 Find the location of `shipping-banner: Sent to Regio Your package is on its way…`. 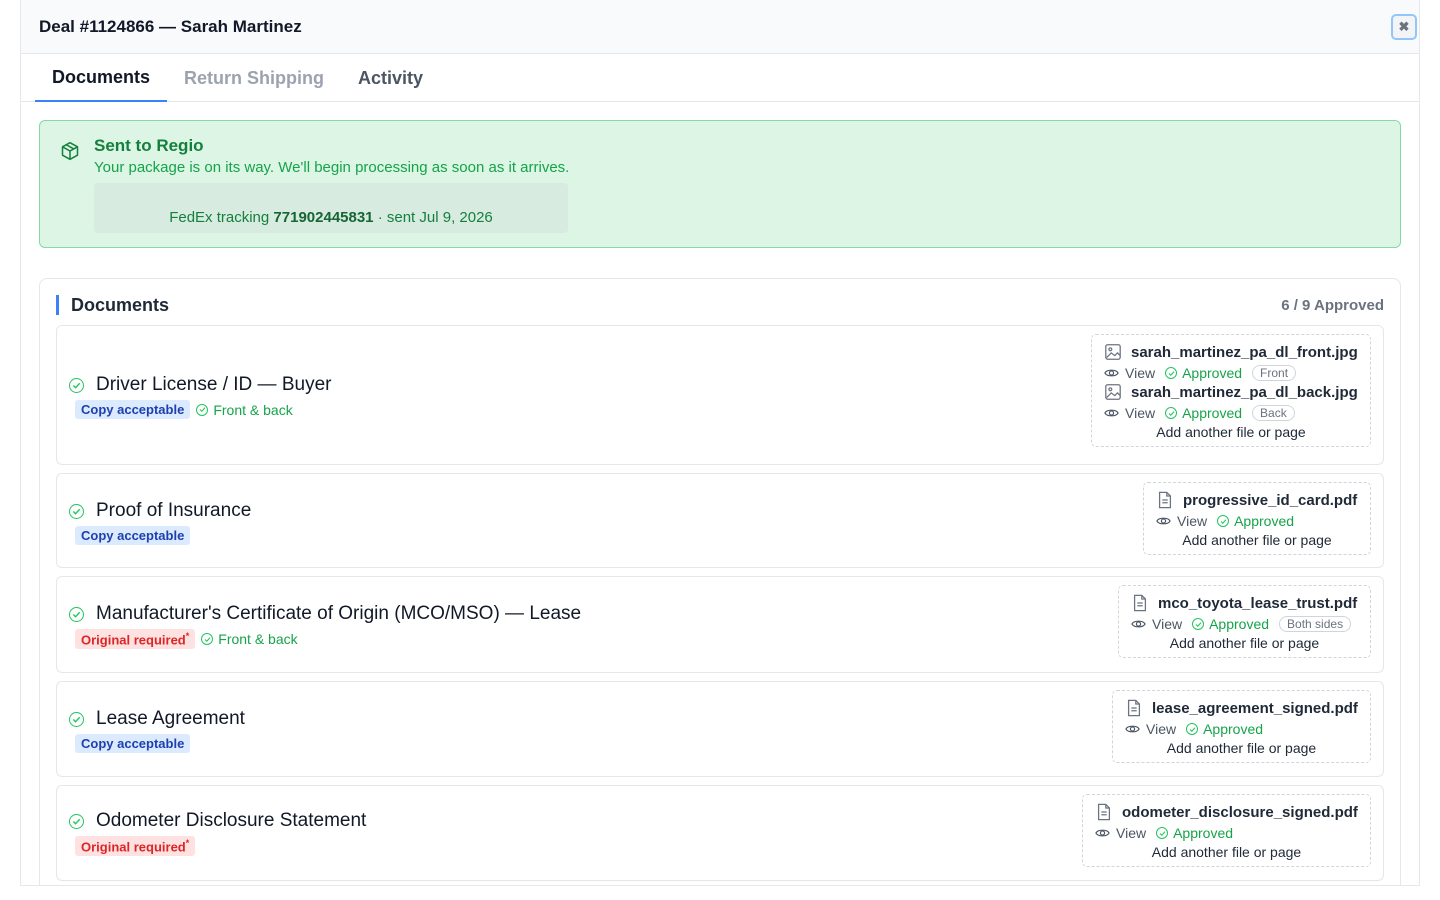

shipping-banner: Sent to Regio Your package is on its way… is located at coordinates (720, 184).